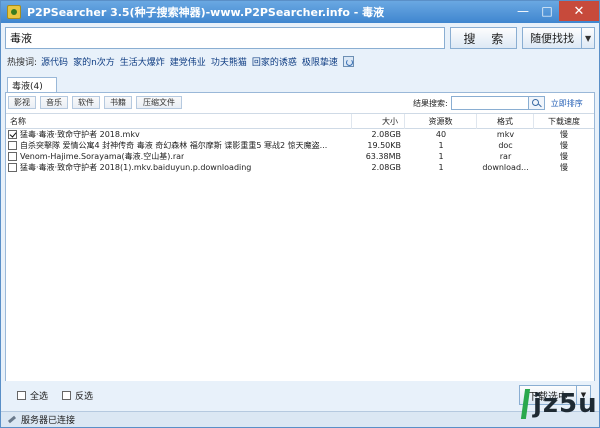 The width and height of the screenshot is (600, 428). I want to click on search-icon, so click(536, 103).